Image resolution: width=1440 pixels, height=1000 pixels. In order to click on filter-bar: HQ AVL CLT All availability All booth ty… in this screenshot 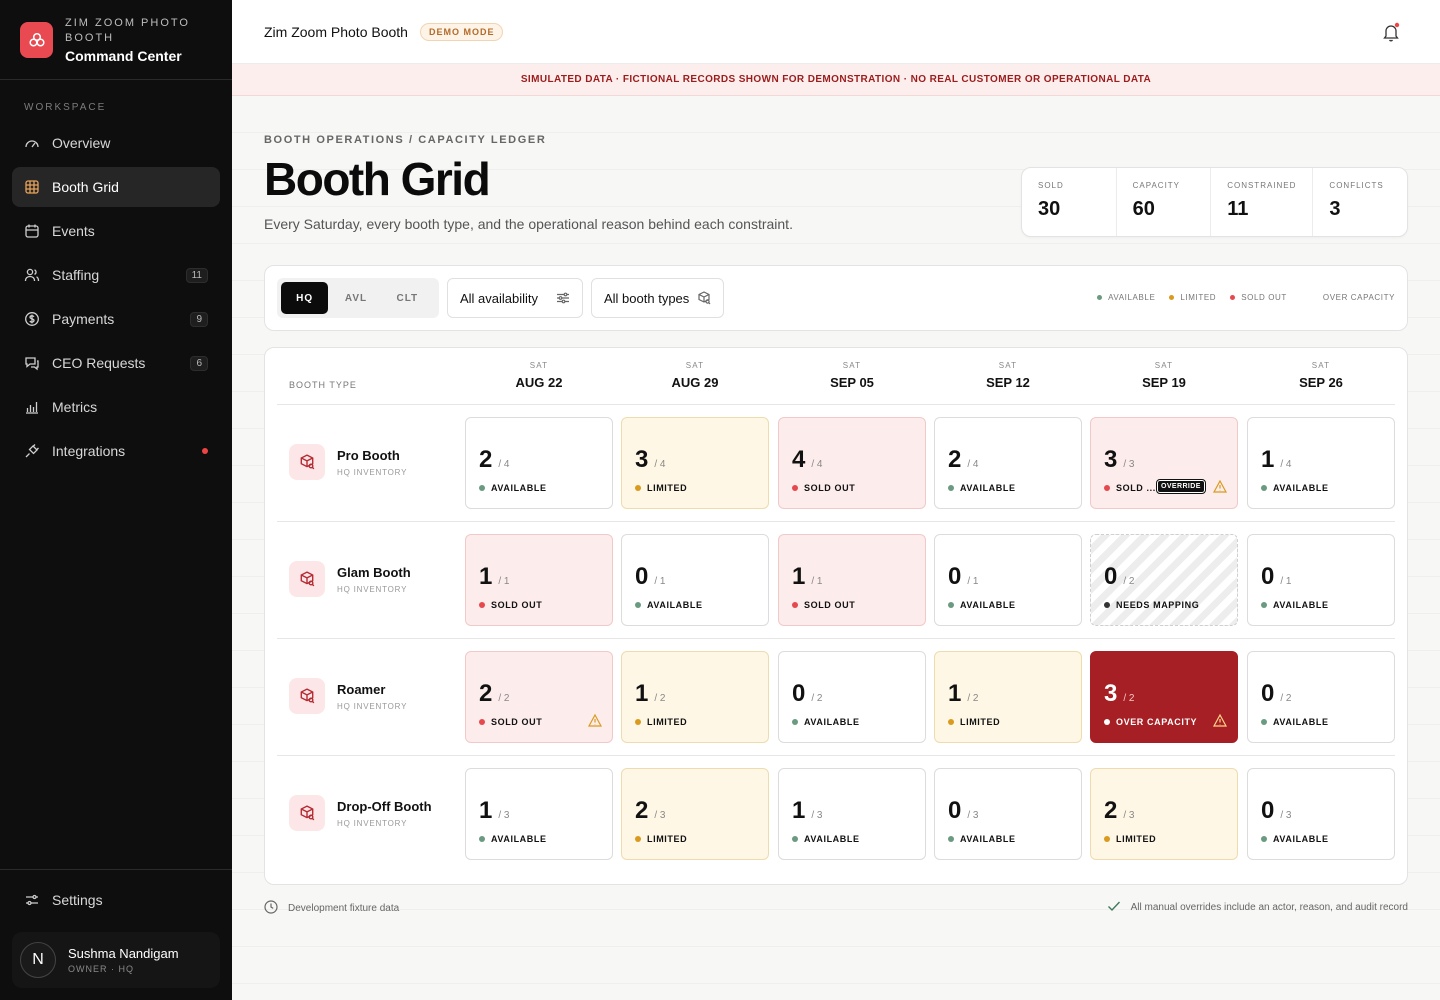, I will do `click(836, 298)`.